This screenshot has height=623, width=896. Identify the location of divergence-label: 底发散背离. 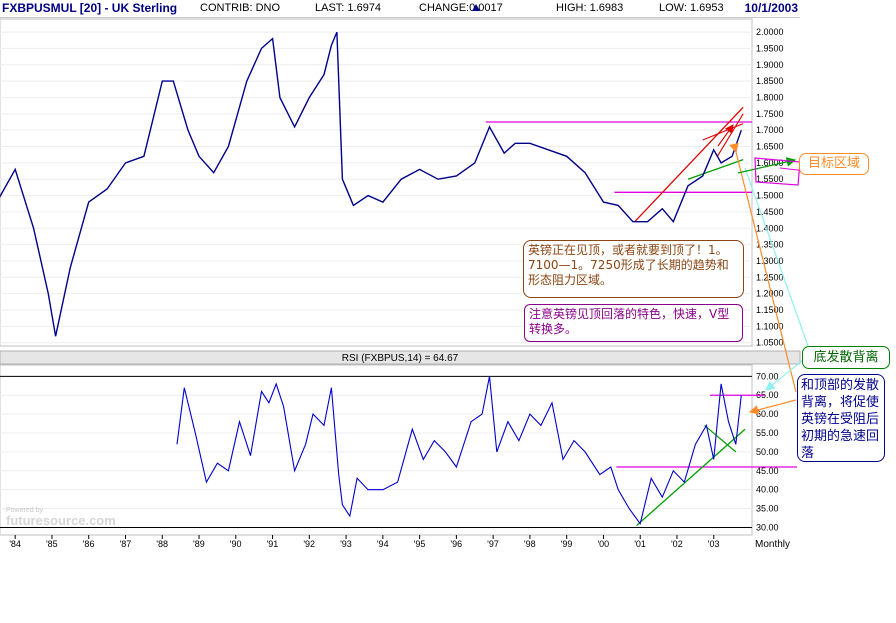
(846, 357).